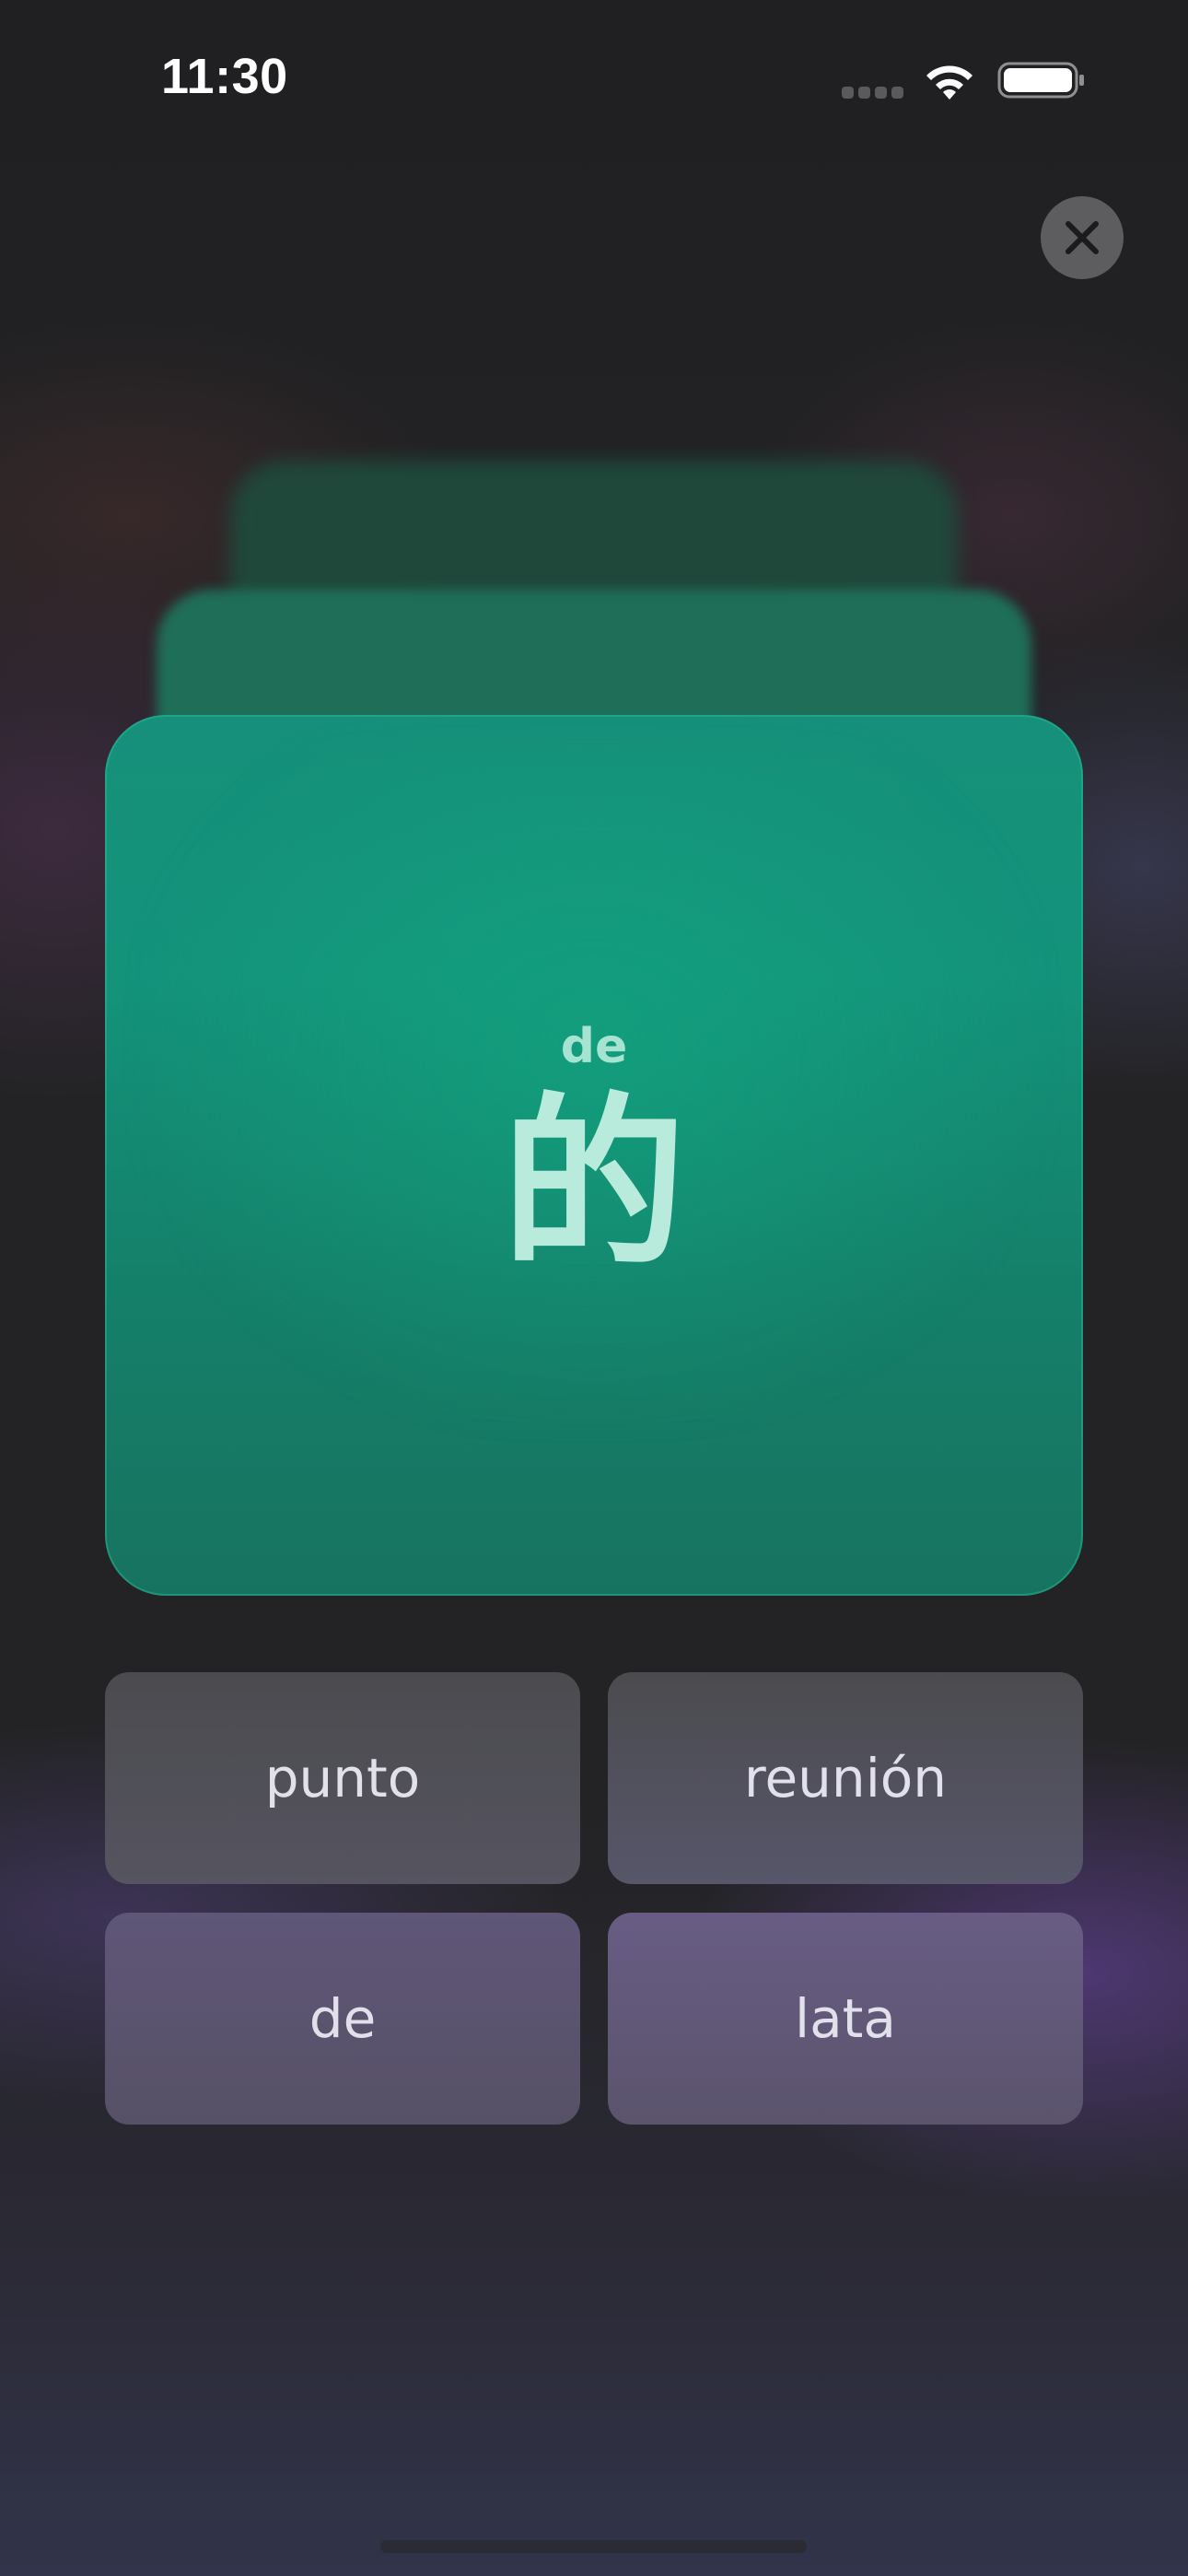 This screenshot has height=2576, width=1188. I want to click on status-bar: 11:30, so click(594, 78).